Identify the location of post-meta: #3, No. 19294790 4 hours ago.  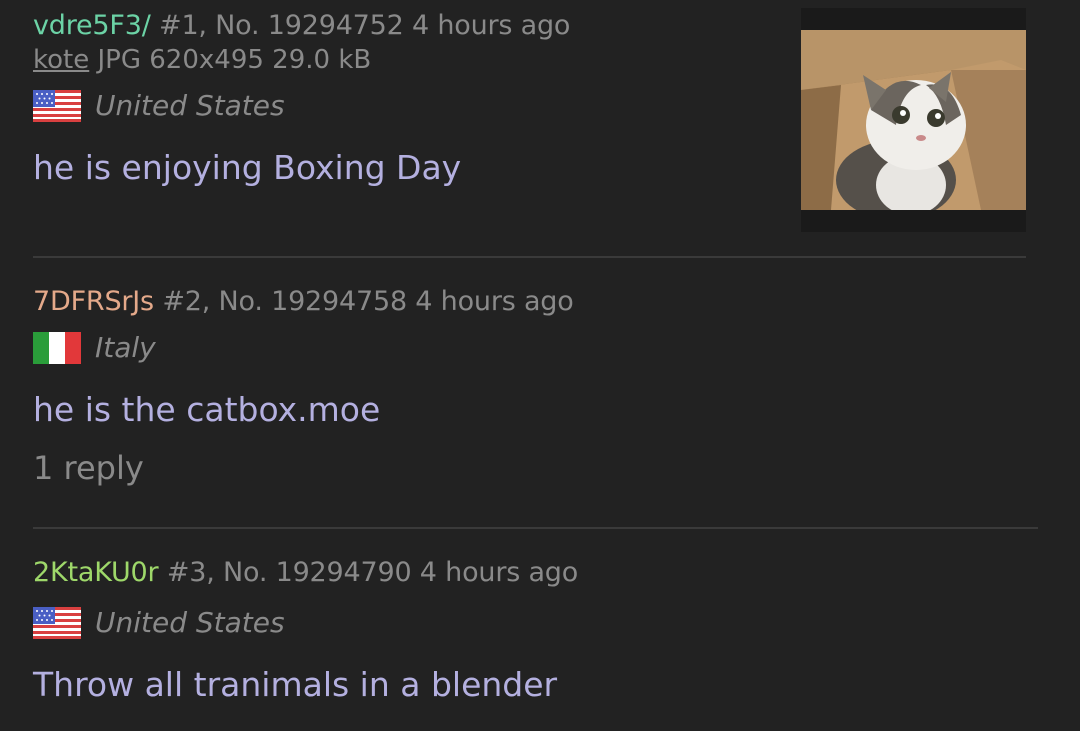
(372, 572).